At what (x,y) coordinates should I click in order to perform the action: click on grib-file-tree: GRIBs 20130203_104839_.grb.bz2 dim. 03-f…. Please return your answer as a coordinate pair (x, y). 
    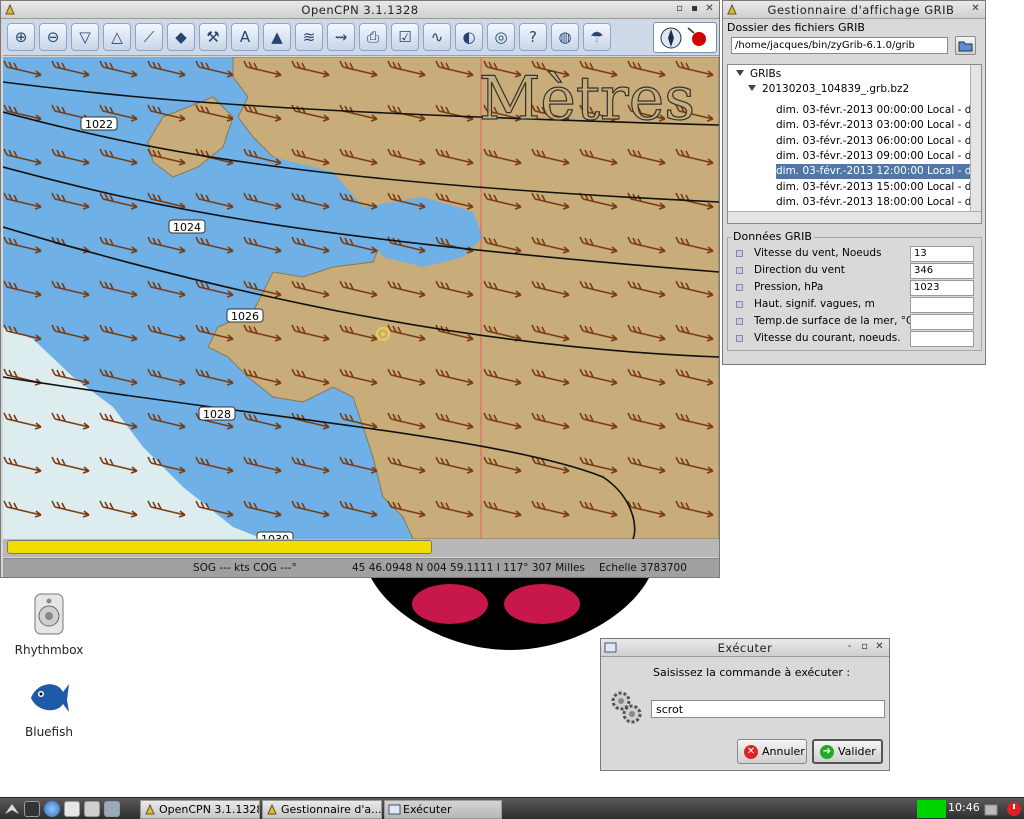
    Looking at the image, I should click on (854, 144).